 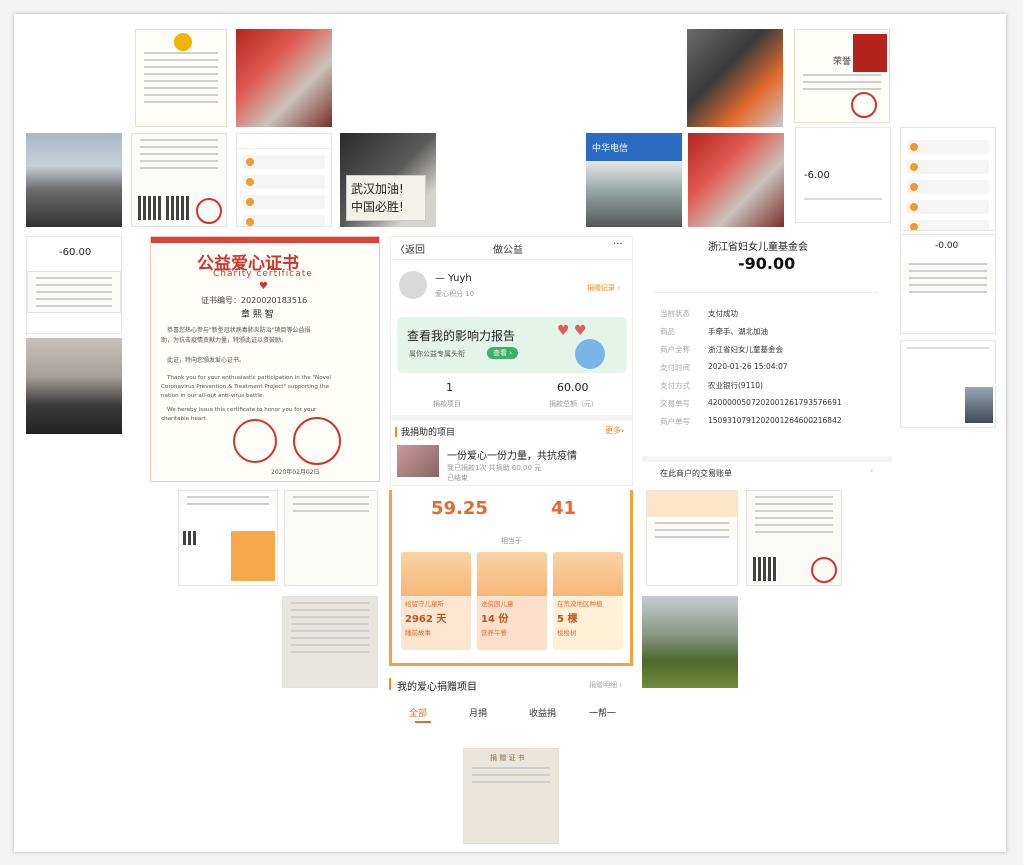 What do you see at coordinates (675, 349) in the screenshot?
I see `receipt-row-label: 商户全称` at bounding box center [675, 349].